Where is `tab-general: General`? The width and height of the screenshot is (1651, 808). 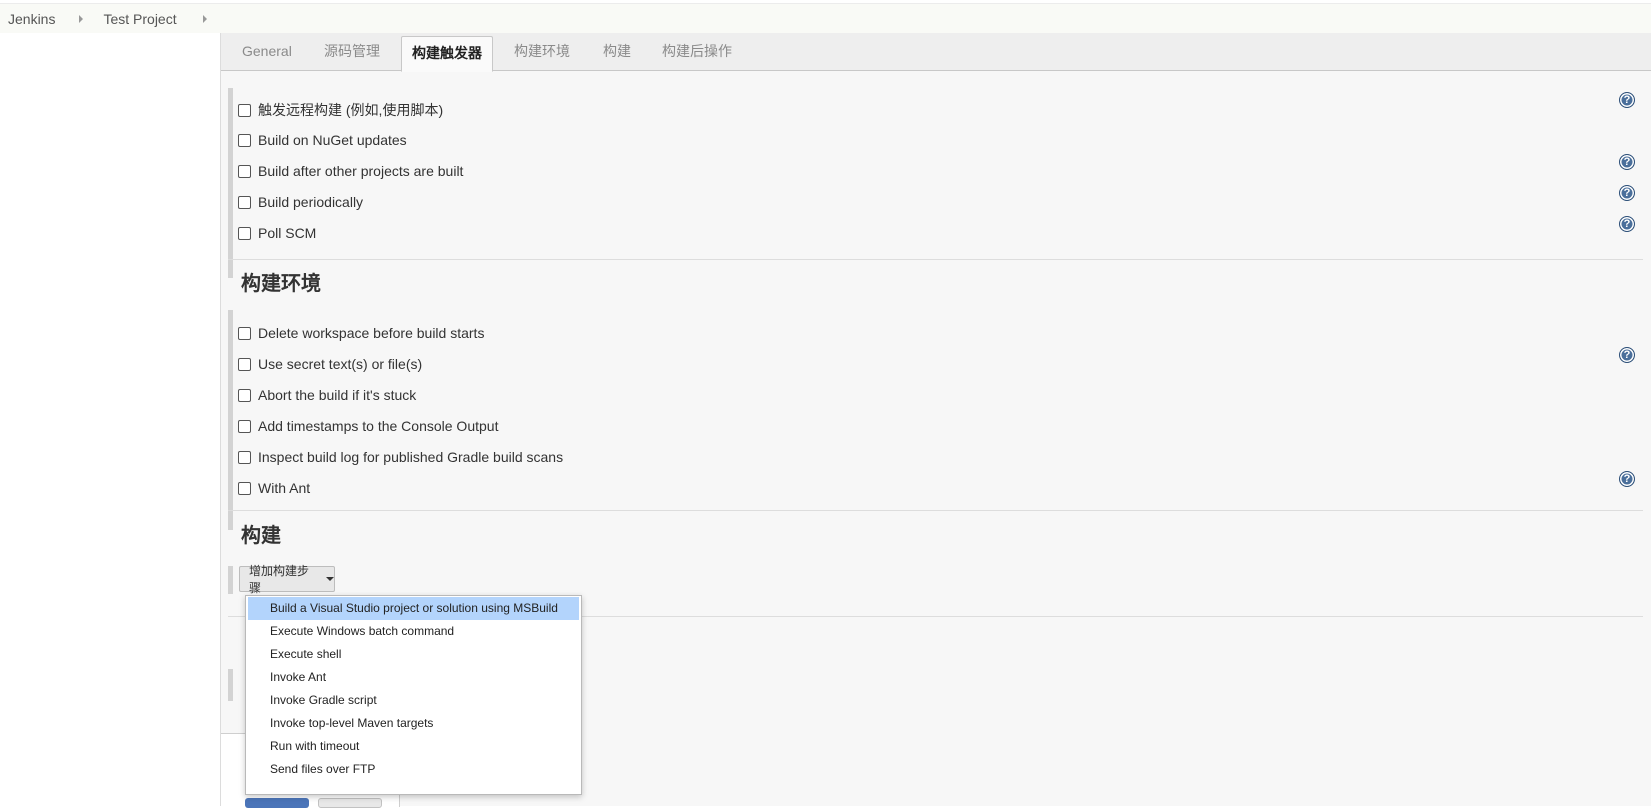 tab-general: General is located at coordinates (267, 51).